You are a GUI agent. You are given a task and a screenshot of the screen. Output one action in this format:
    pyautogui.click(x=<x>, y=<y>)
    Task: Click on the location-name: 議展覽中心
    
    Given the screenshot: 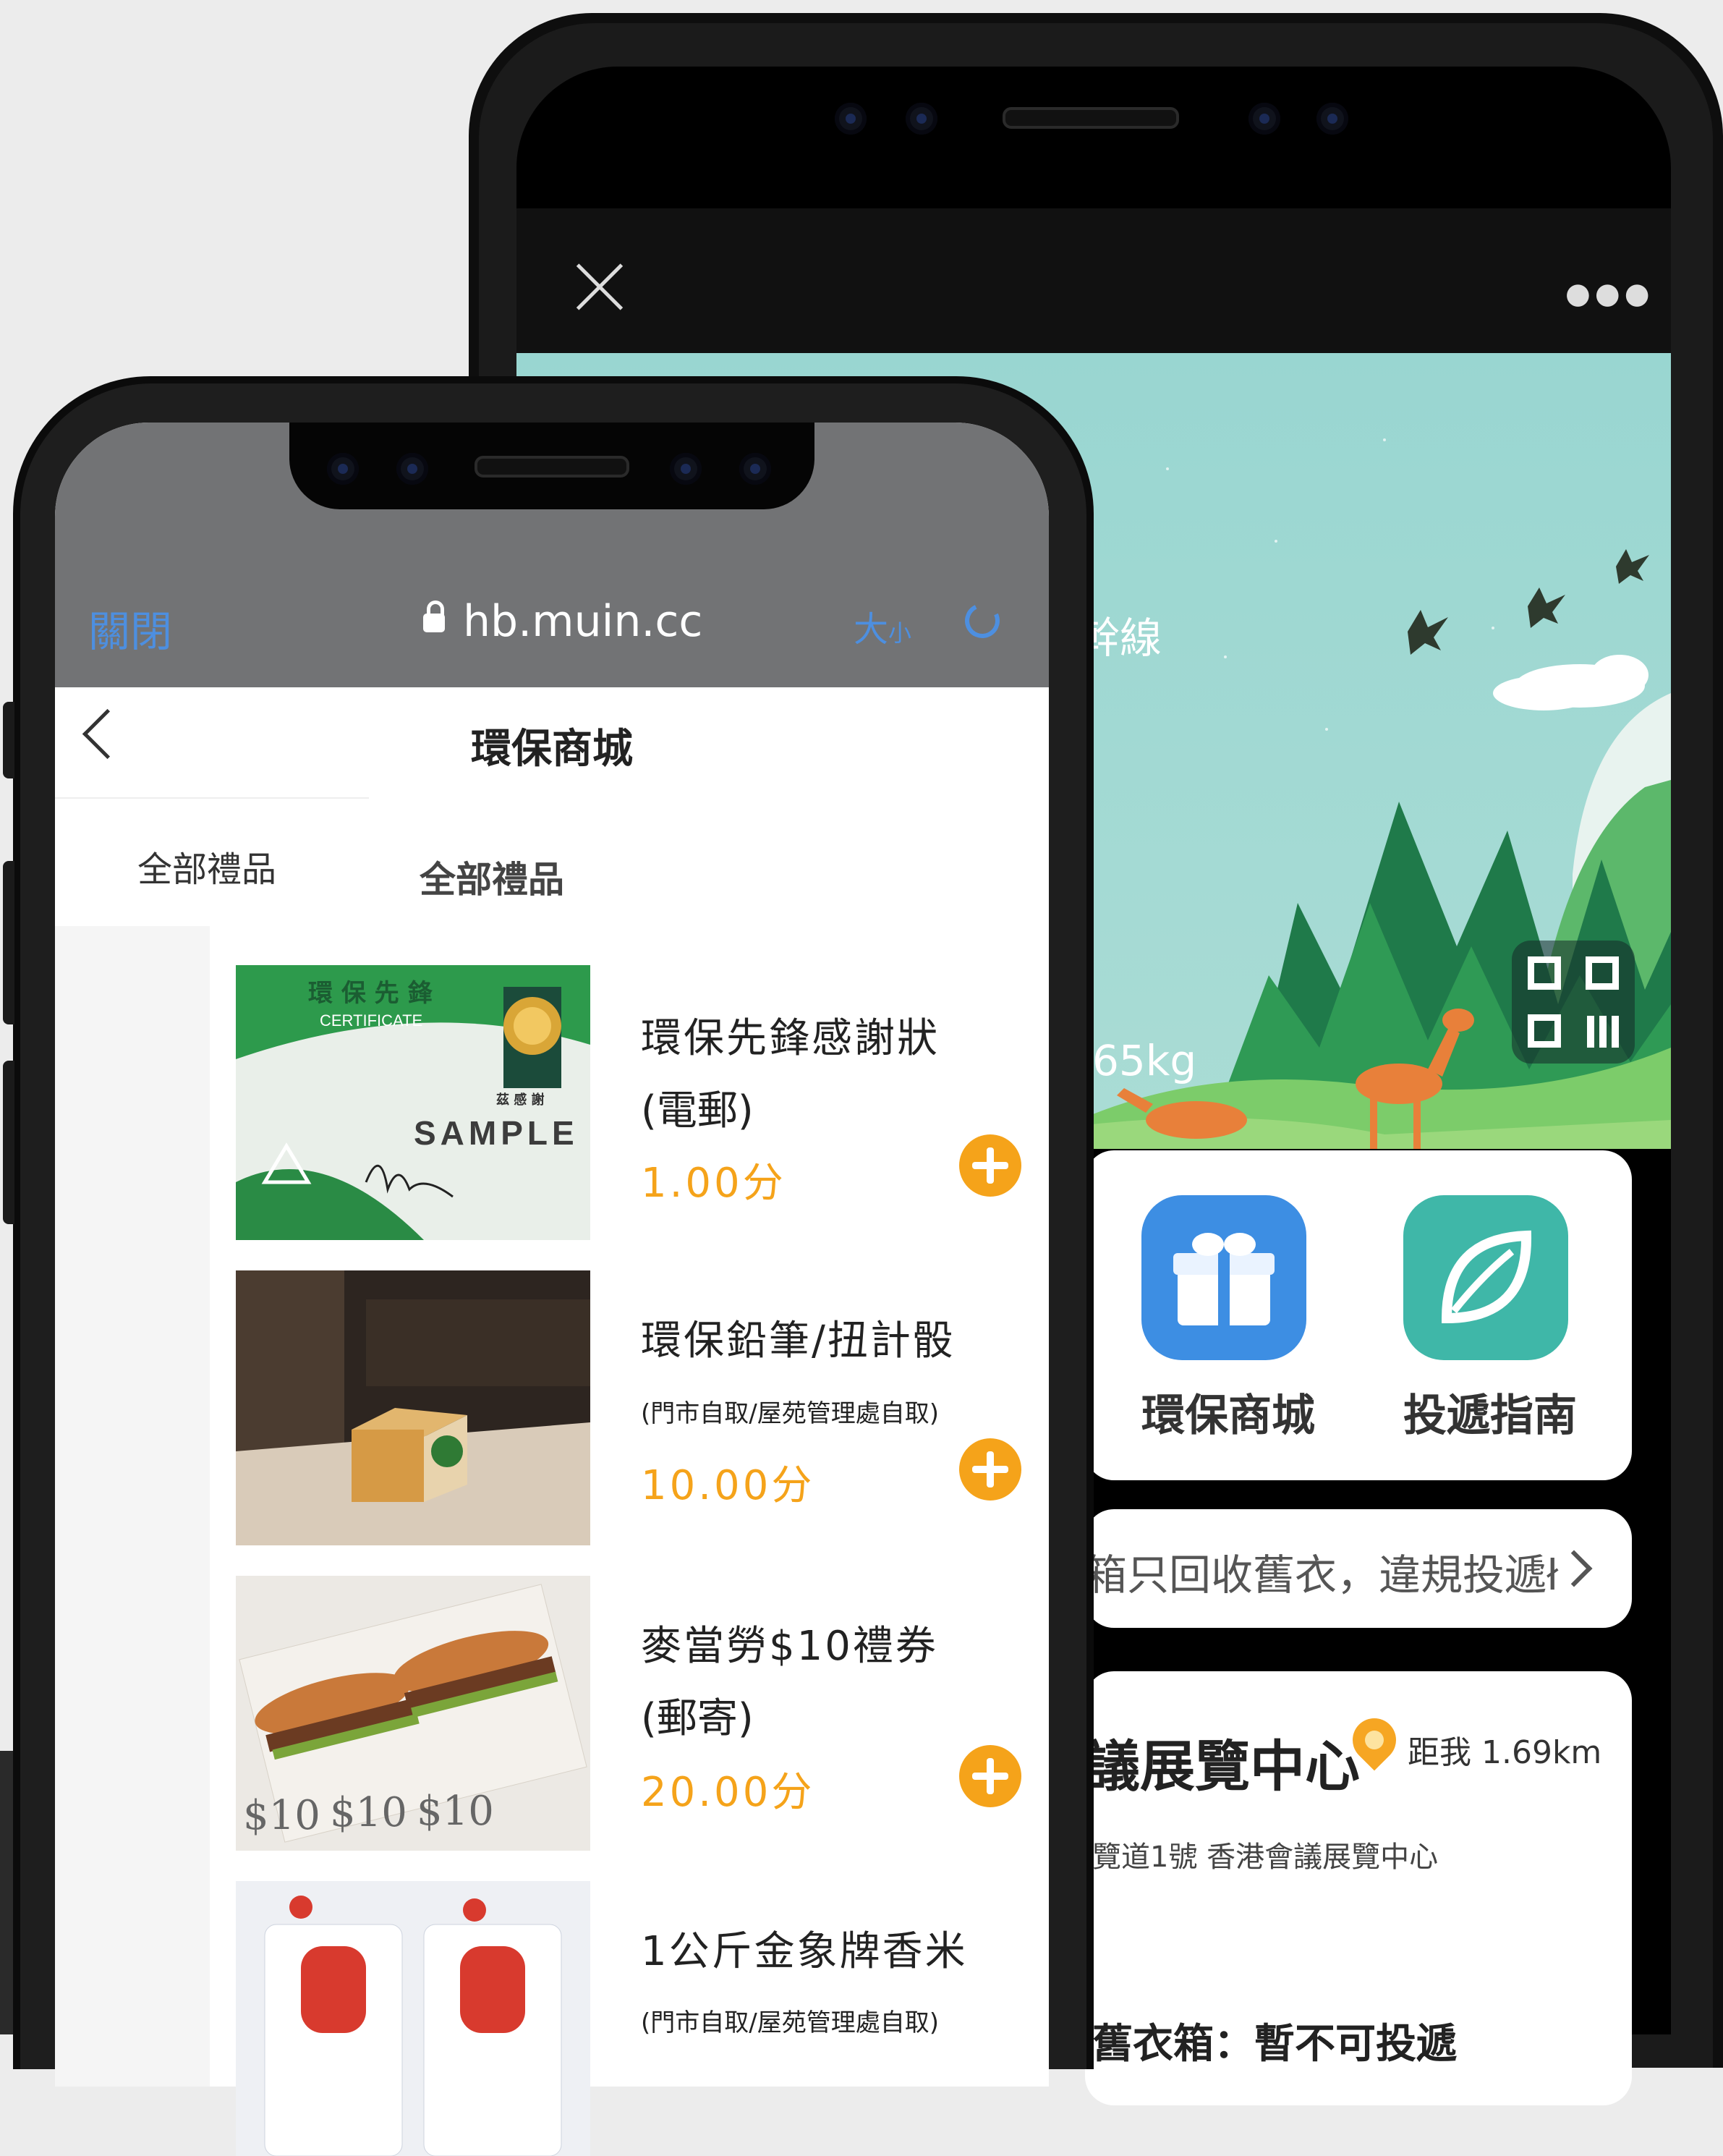 What is the action you would take?
    pyautogui.click(x=1222, y=1766)
    